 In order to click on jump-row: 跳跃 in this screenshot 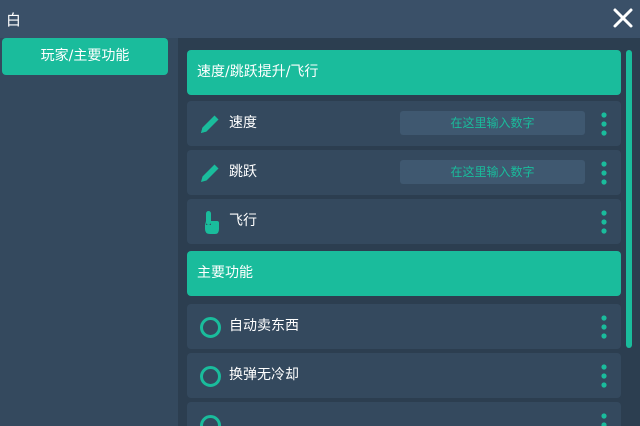, I will do `click(404, 172)`.